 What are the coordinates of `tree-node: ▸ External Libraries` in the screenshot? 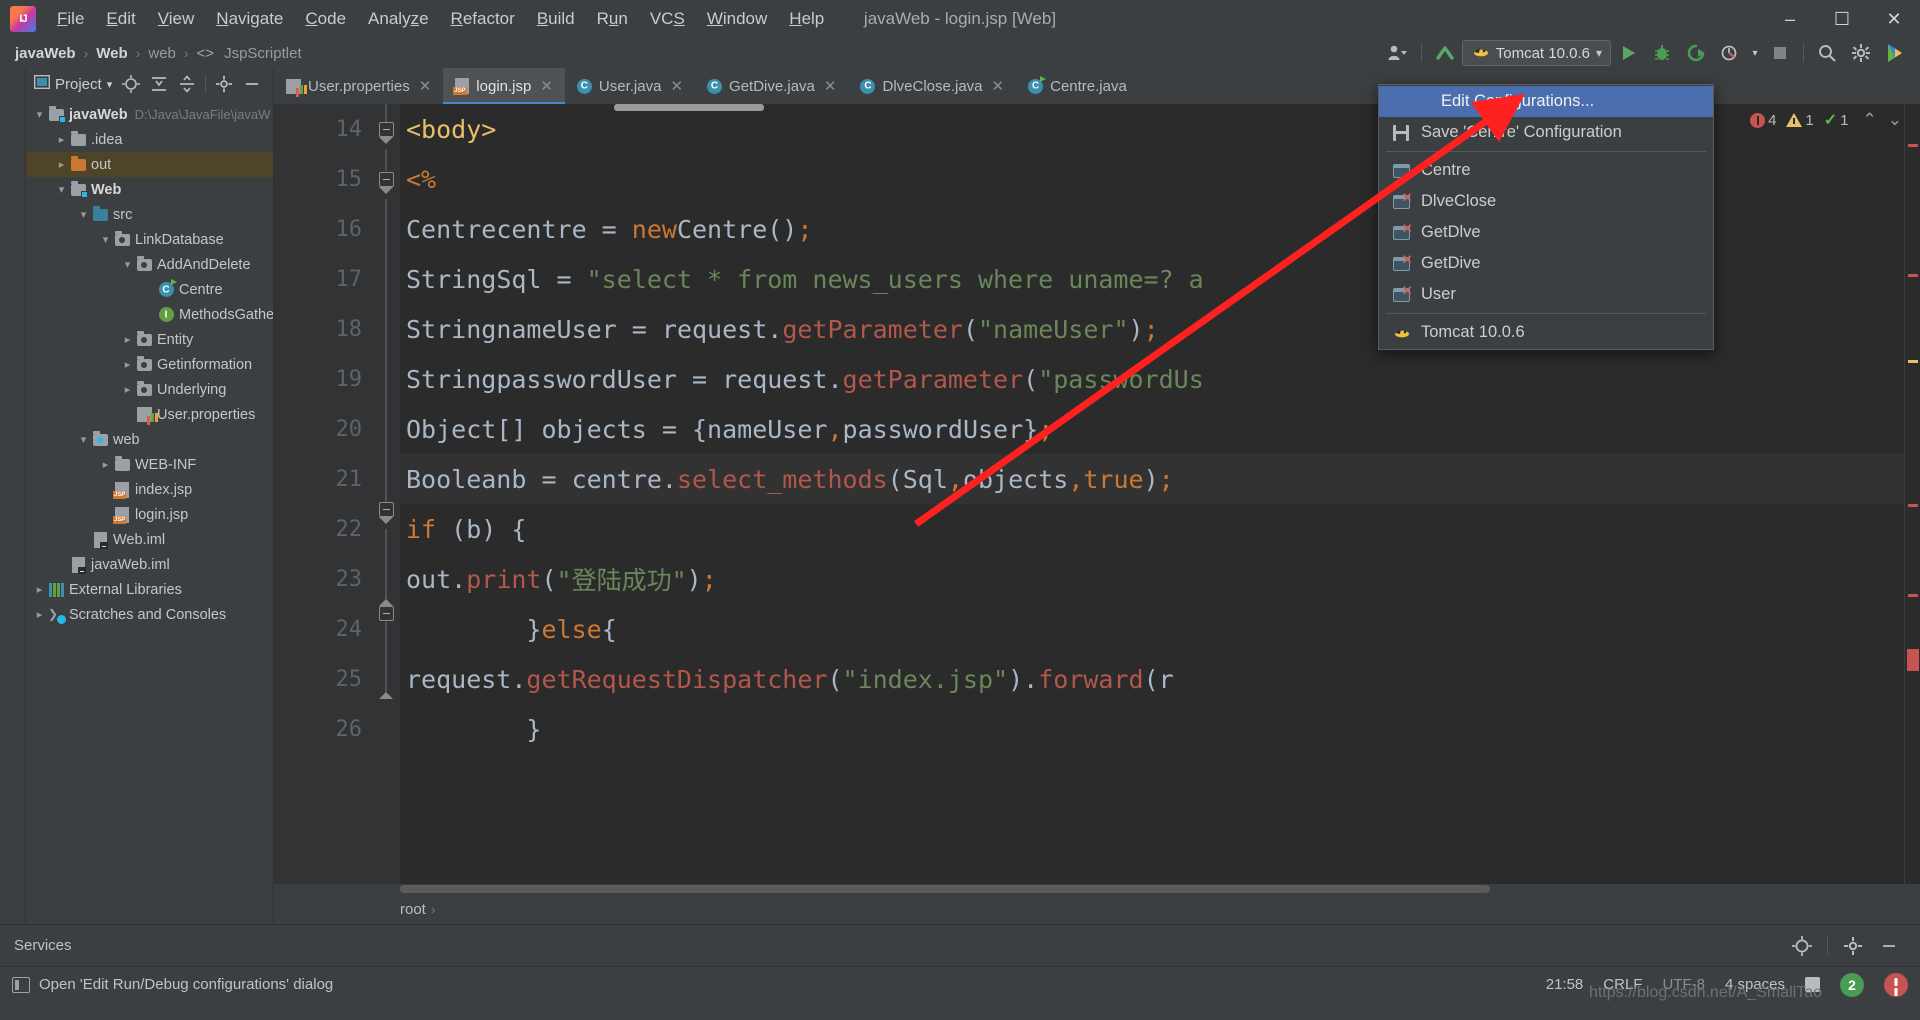 It's located at (149, 589).